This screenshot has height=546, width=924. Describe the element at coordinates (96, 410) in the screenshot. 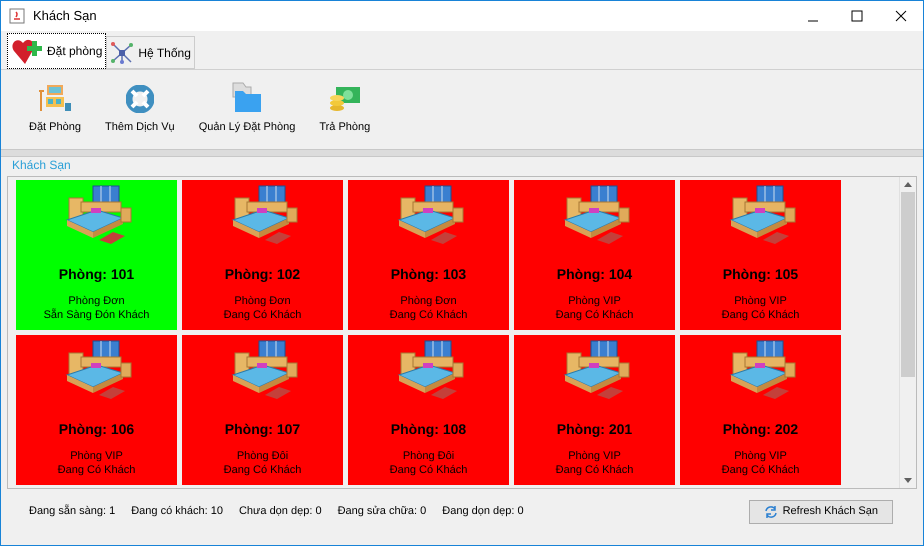

I see `room-card: Phòng: 106 Phòng VIP Đang Có Khách` at that location.